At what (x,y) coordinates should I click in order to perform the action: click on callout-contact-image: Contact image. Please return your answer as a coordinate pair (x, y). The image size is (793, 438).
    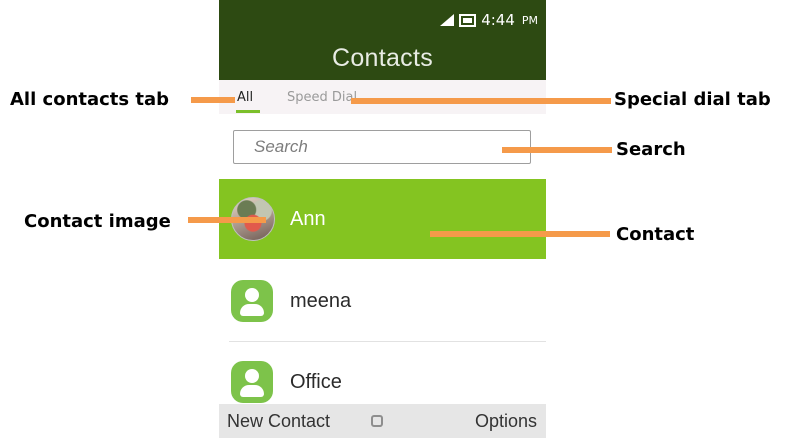
    Looking at the image, I should click on (97, 221).